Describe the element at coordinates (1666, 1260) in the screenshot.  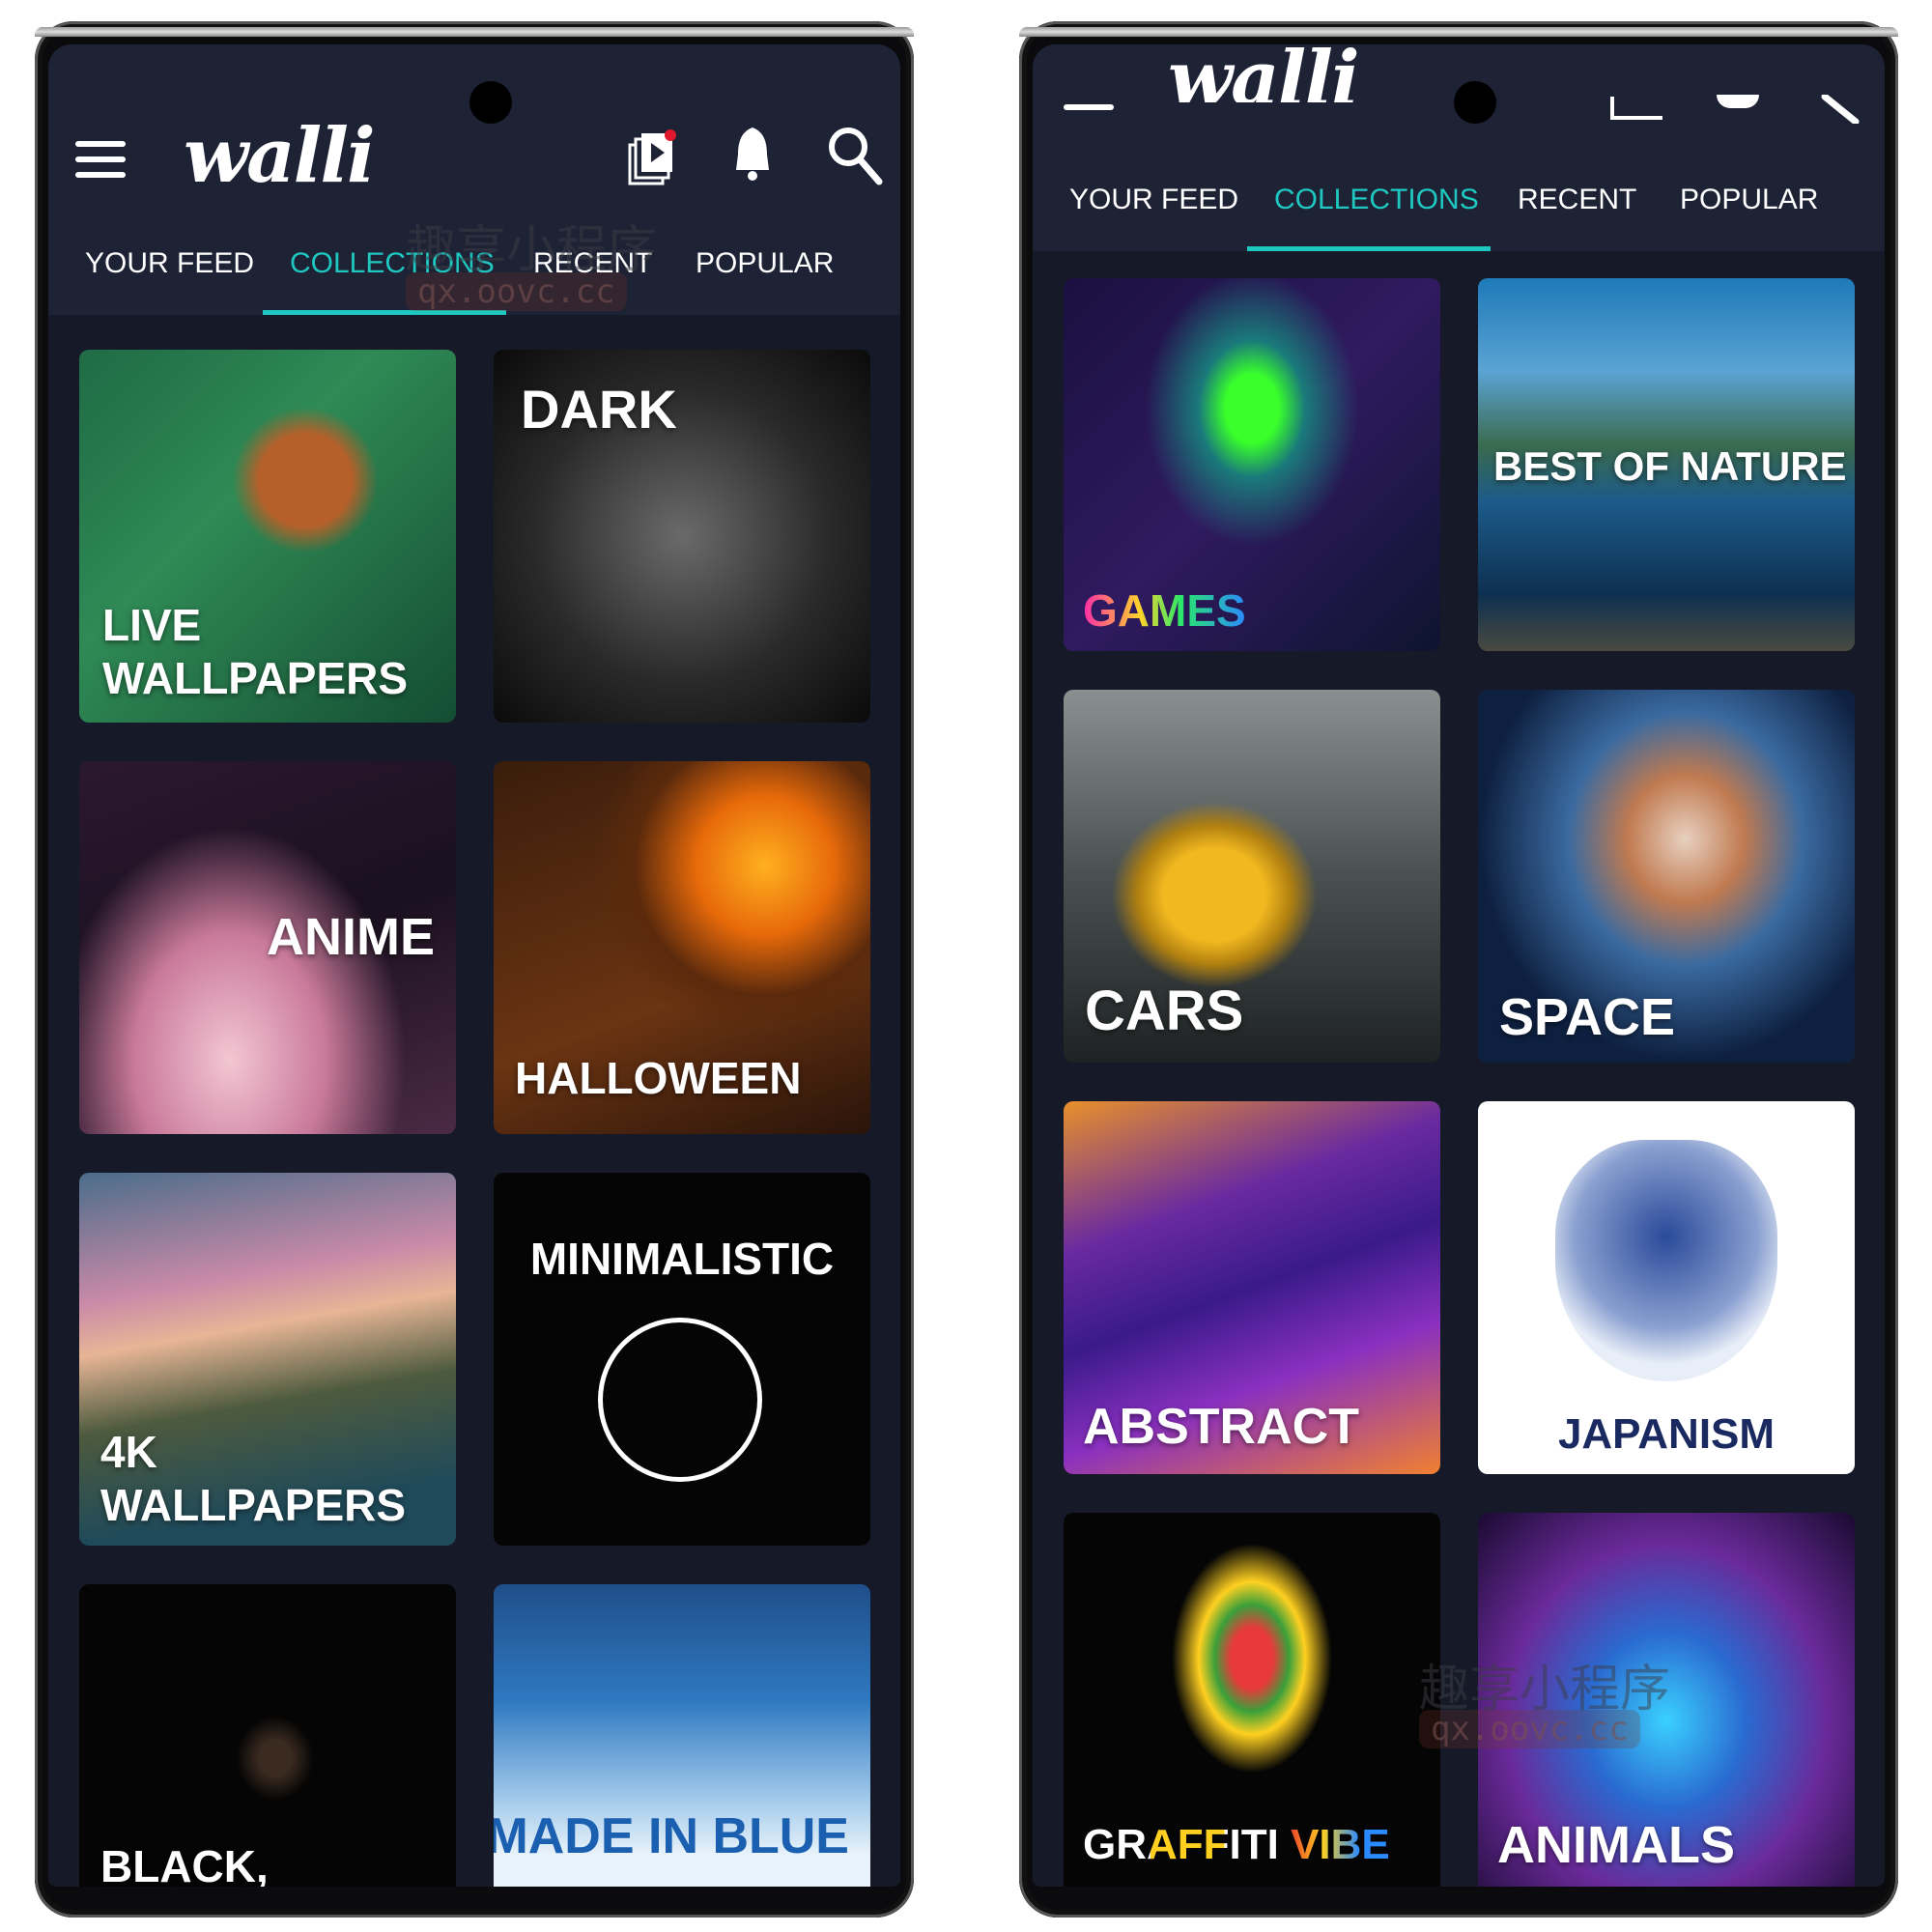
I see `wave-teacup-illustration` at that location.